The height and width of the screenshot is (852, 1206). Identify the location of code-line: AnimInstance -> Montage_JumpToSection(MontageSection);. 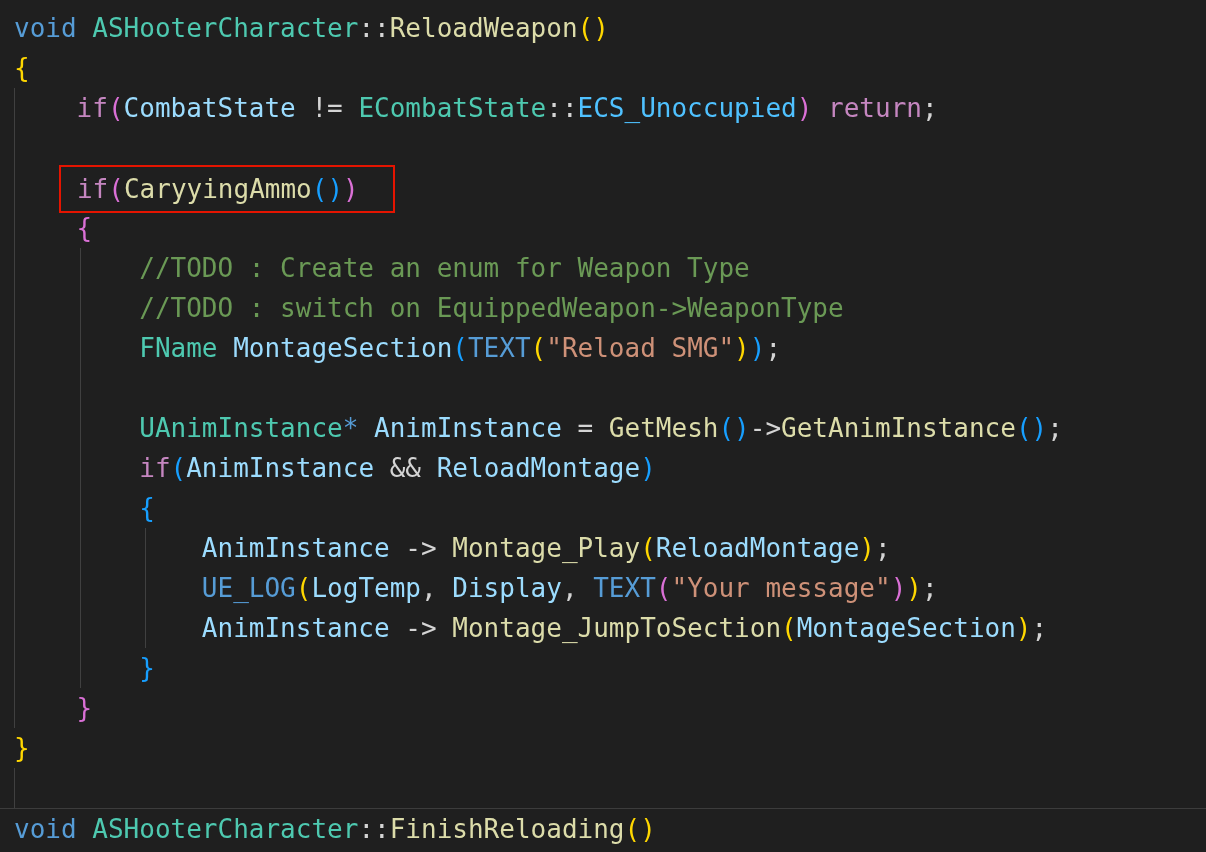
(624, 628).